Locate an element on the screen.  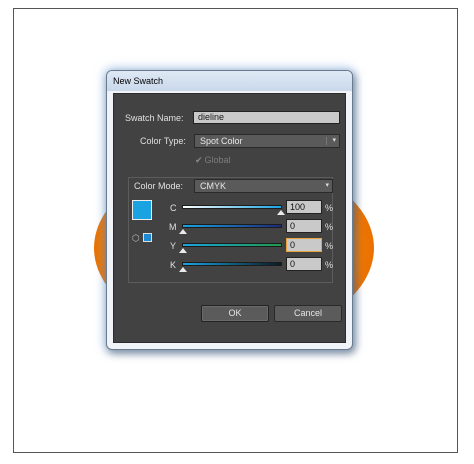
cyan-percent: % is located at coordinates (329, 208).